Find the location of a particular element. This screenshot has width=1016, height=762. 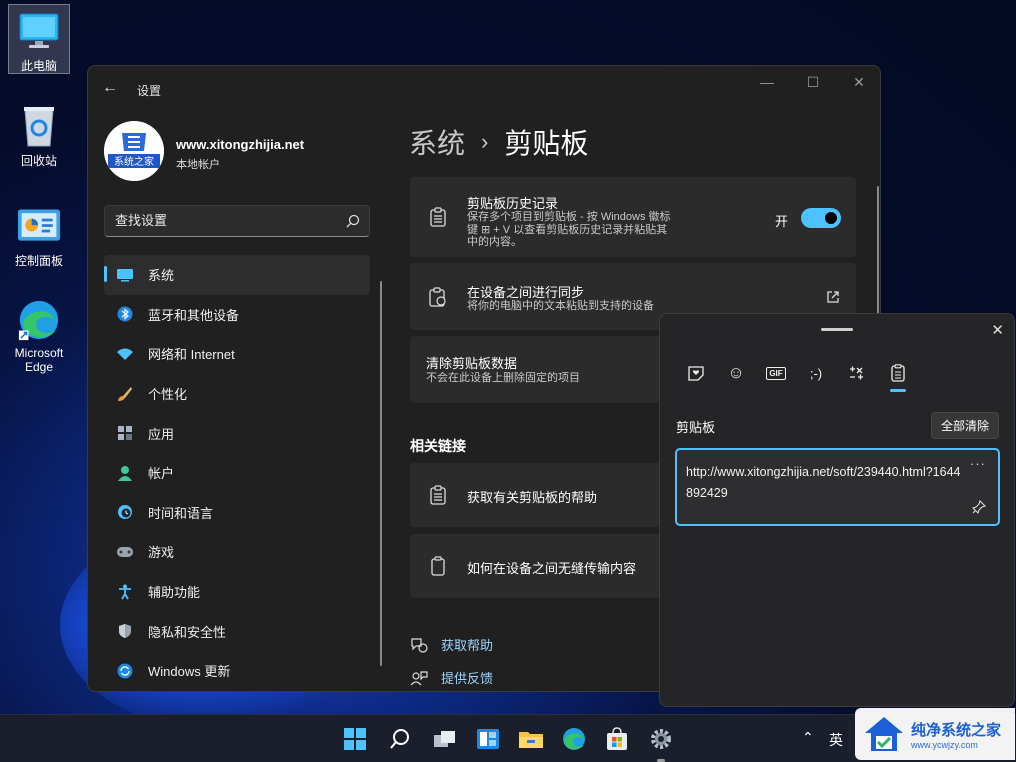

sidebar-item-label: 时间和语言 is located at coordinates (181, 513).